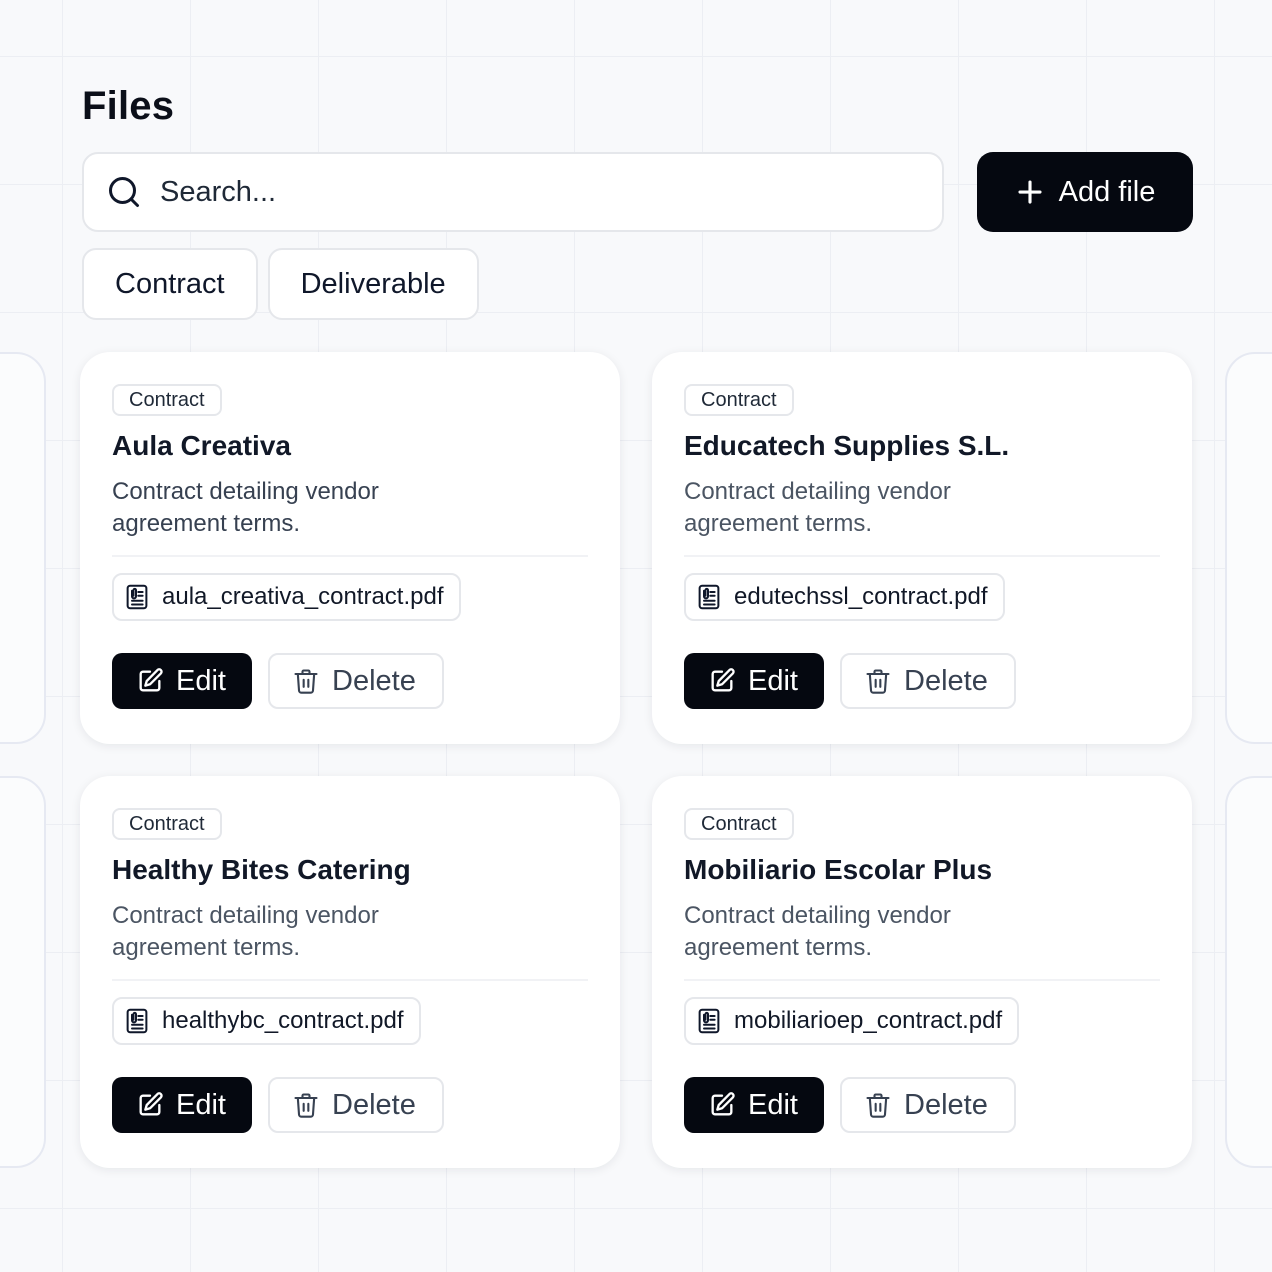  What do you see at coordinates (373, 284) in the screenshot?
I see `filter-deliverable: Deliverable` at bounding box center [373, 284].